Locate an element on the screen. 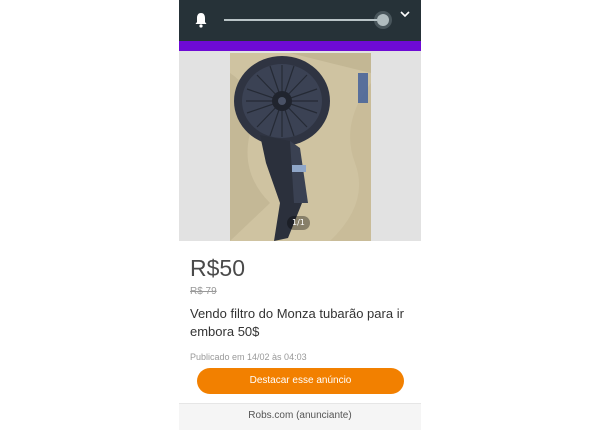 This screenshot has width=600, height=430. listing-price: R$50 is located at coordinates (217, 268).